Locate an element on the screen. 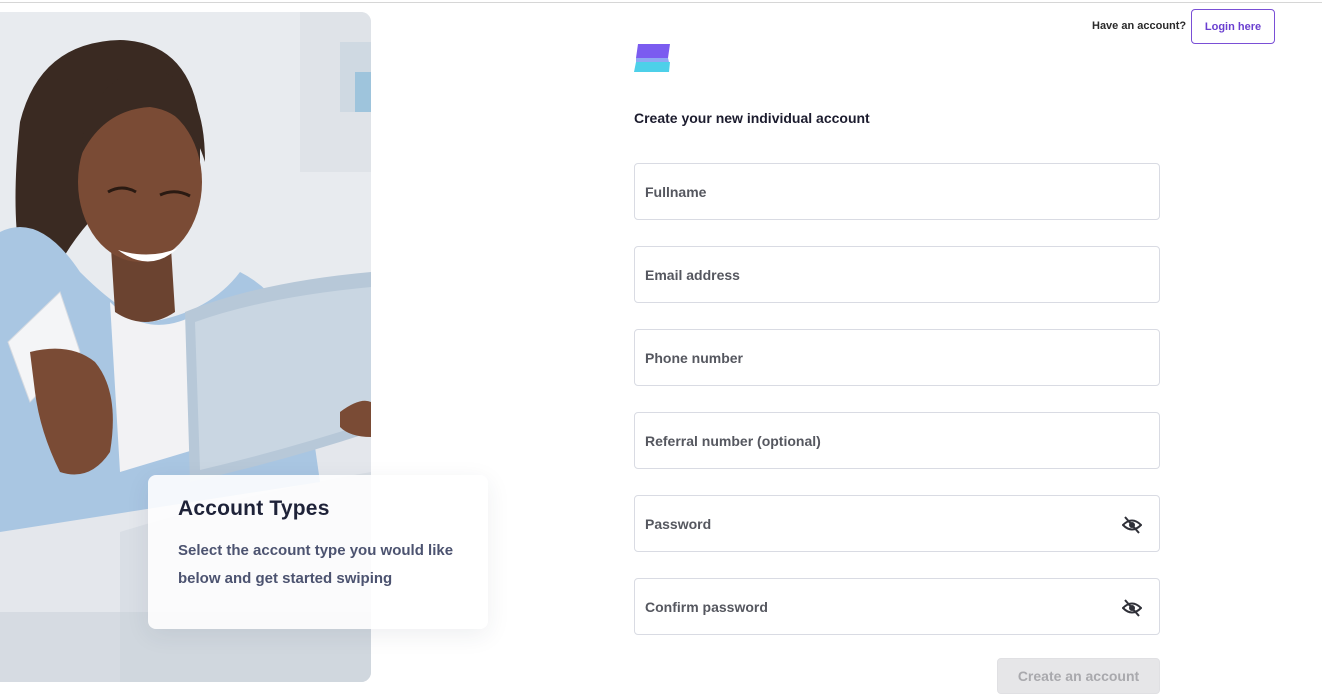 The height and width of the screenshot is (697, 1322). password-field: Password is located at coordinates (897, 523).